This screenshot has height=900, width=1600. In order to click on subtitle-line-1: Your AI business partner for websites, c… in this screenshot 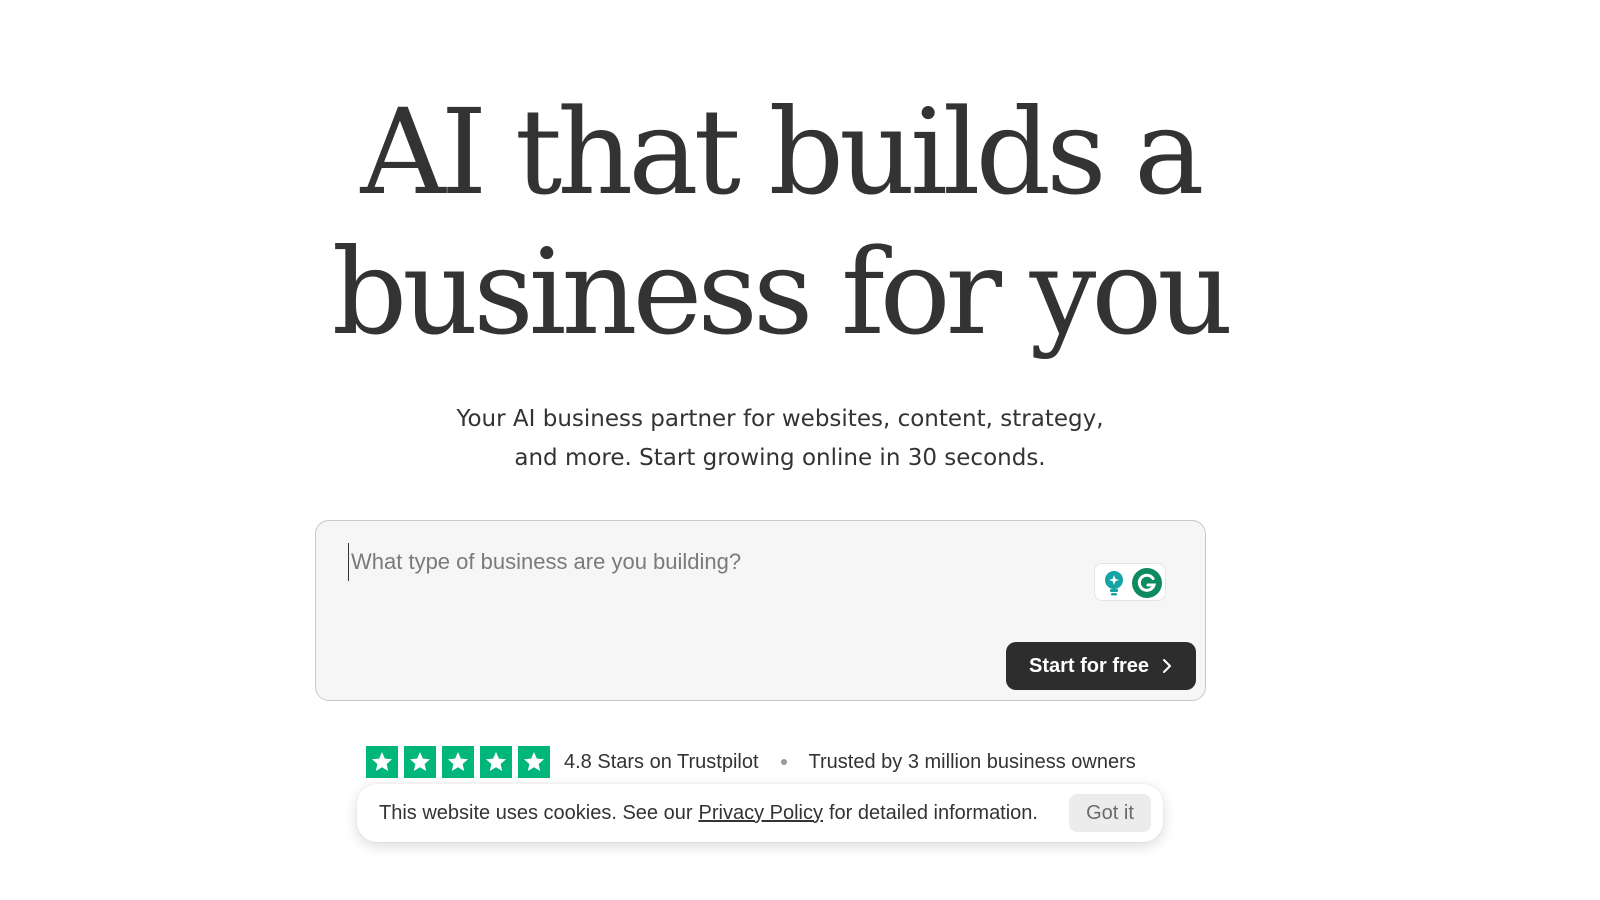, I will do `click(780, 419)`.